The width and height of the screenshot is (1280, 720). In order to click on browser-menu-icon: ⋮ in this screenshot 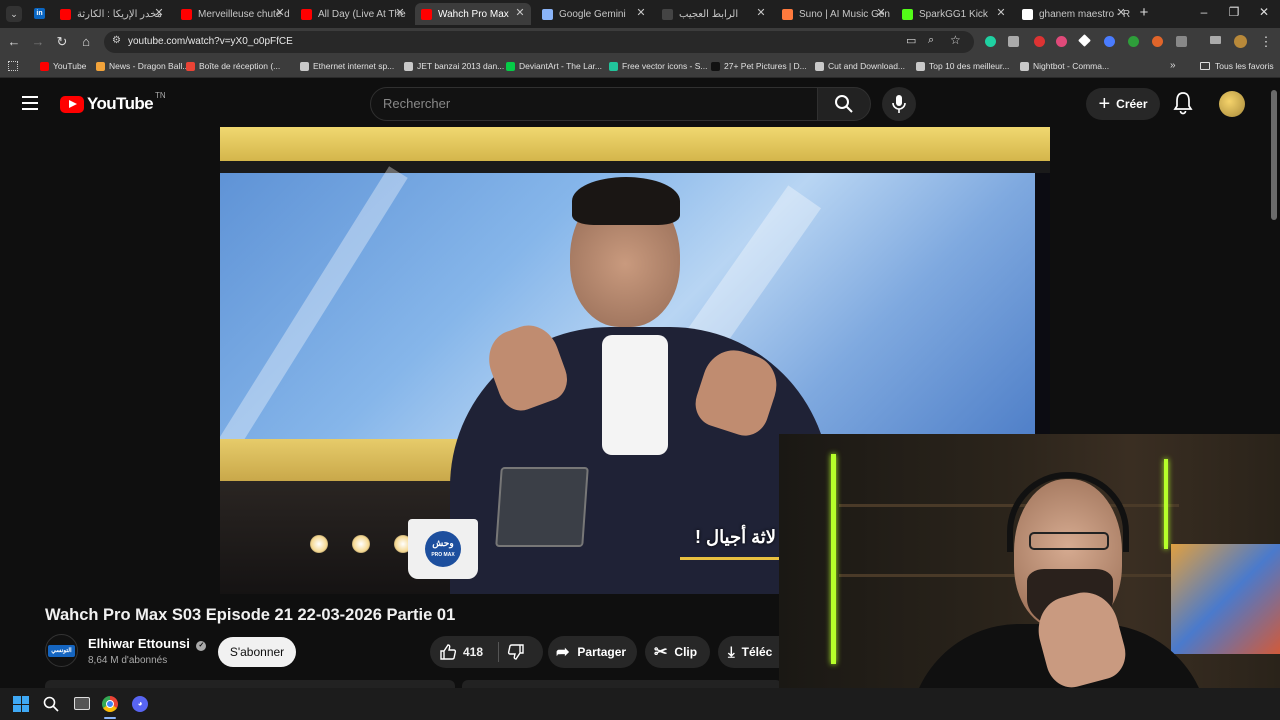, I will do `click(1266, 42)`.